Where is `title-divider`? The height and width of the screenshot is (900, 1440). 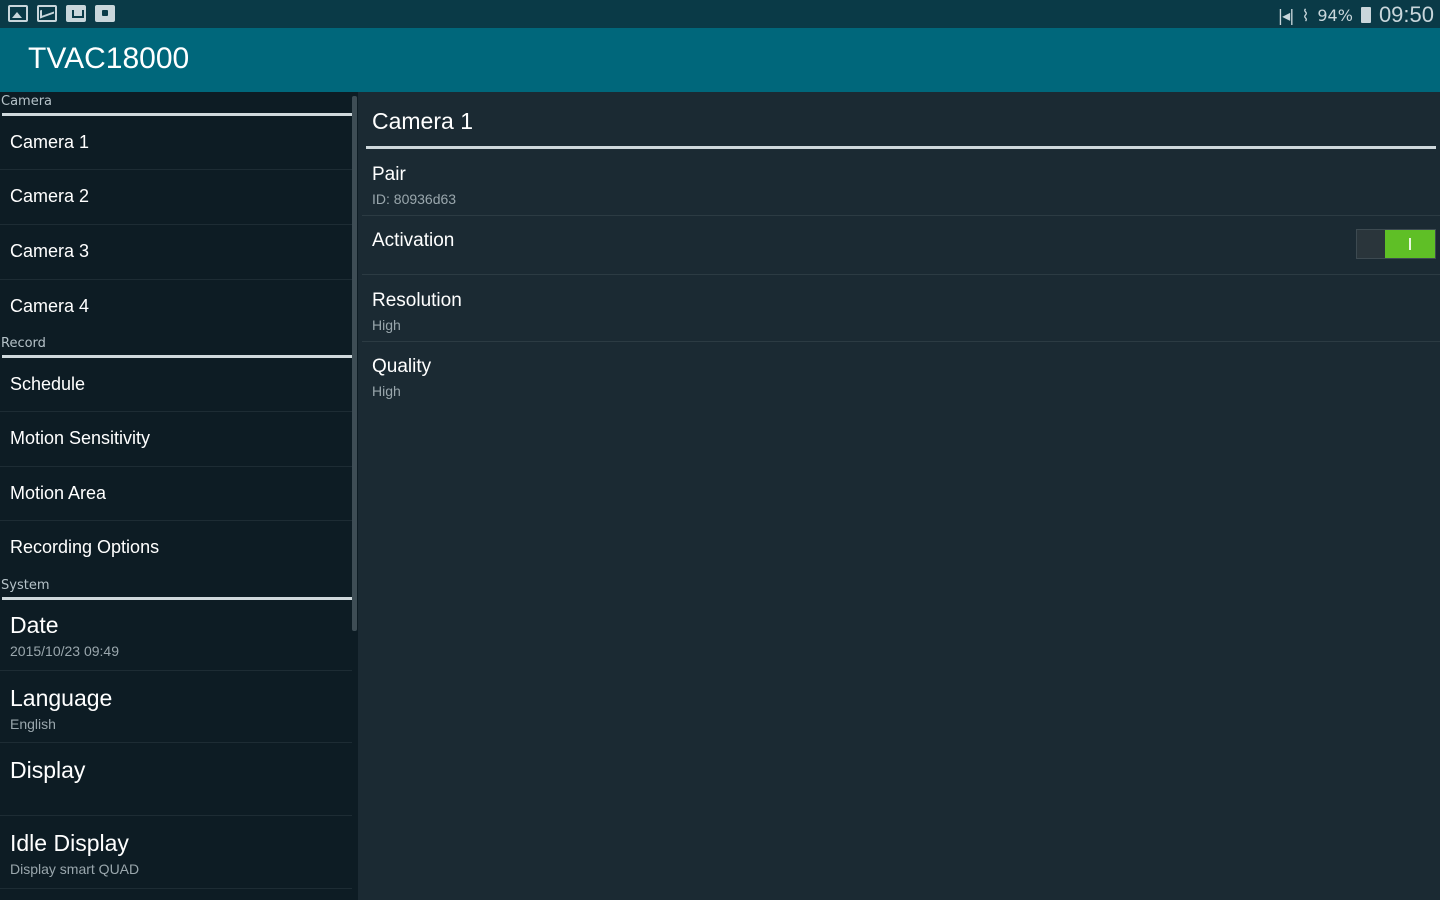 title-divider is located at coordinates (901, 147).